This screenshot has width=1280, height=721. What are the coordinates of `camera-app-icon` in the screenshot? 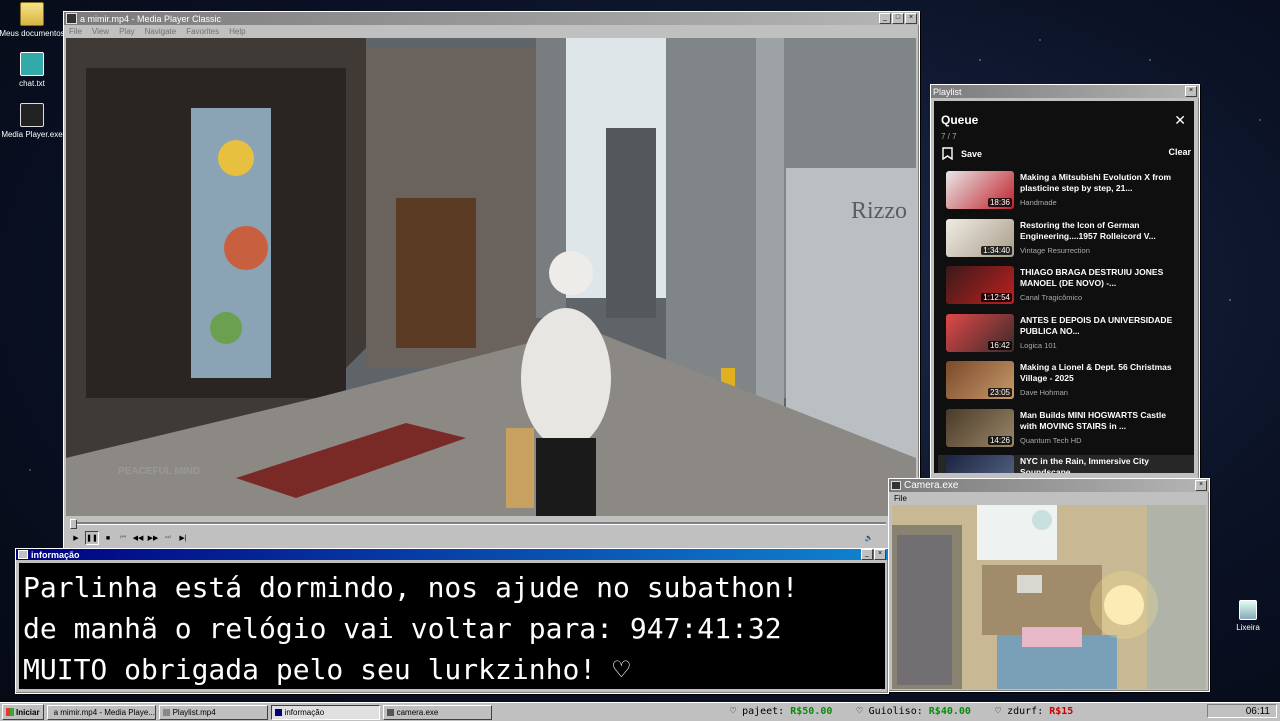 It's located at (896, 485).